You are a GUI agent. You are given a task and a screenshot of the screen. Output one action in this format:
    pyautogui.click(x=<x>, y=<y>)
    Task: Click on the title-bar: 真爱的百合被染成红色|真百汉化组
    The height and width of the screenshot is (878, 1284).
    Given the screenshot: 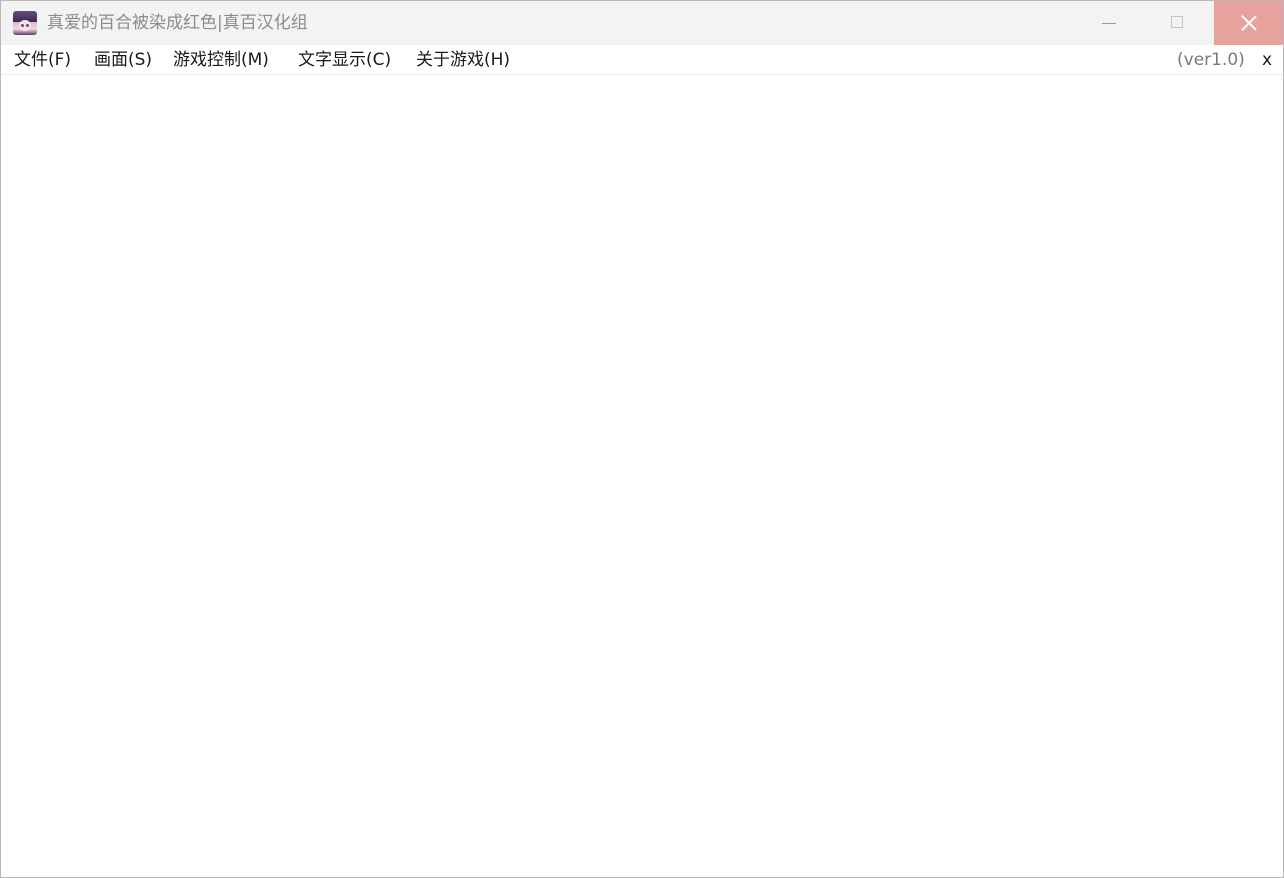 What is the action you would take?
    pyautogui.click(x=642, y=23)
    